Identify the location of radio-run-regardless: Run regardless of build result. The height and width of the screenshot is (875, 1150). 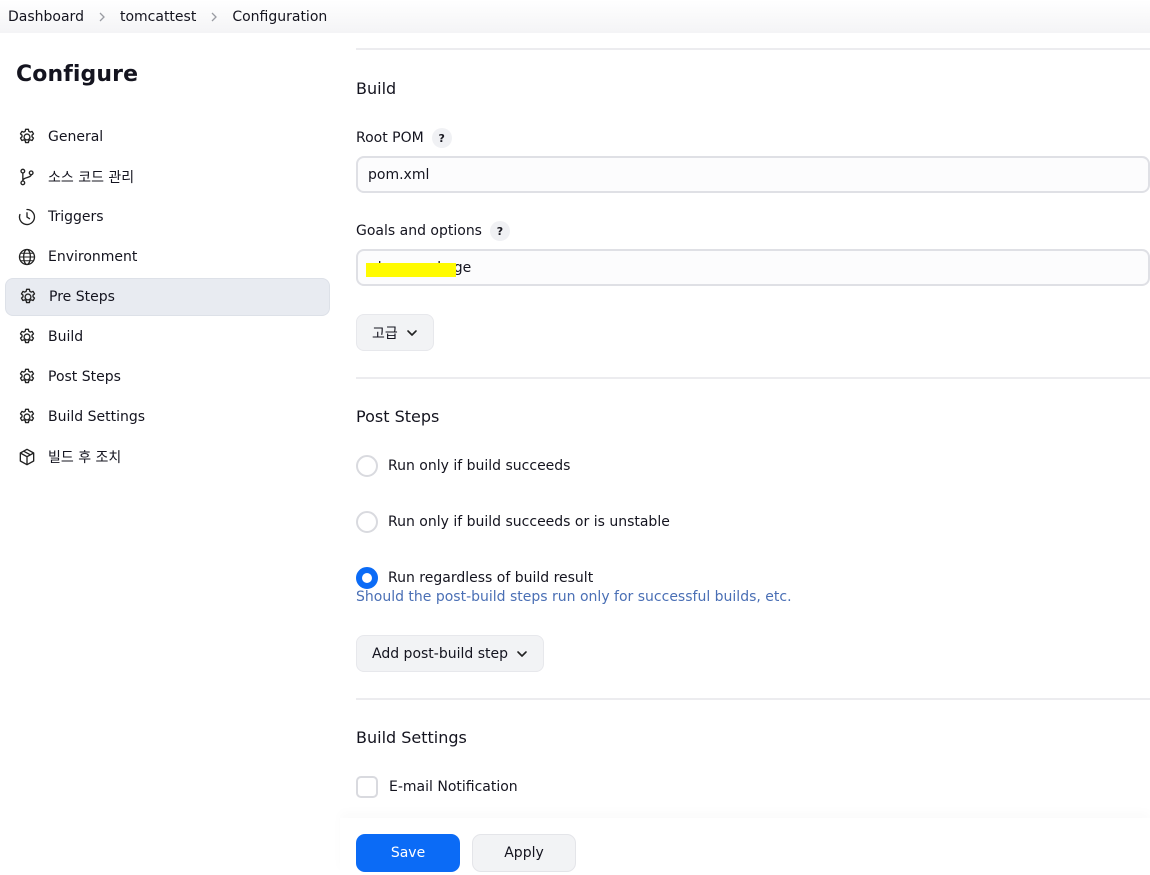
(474, 578).